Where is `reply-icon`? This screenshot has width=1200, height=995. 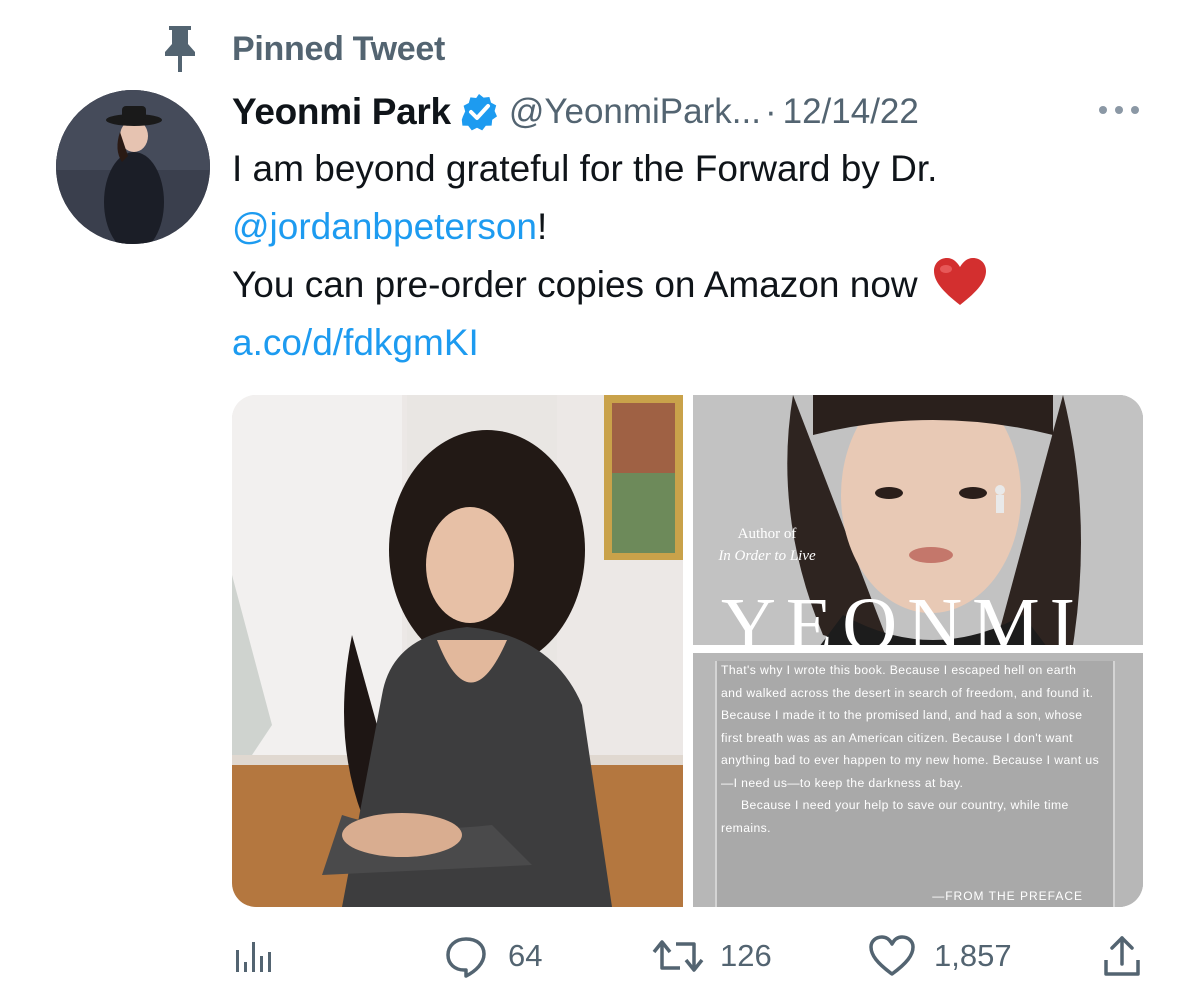
reply-icon is located at coordinates (466, 957).